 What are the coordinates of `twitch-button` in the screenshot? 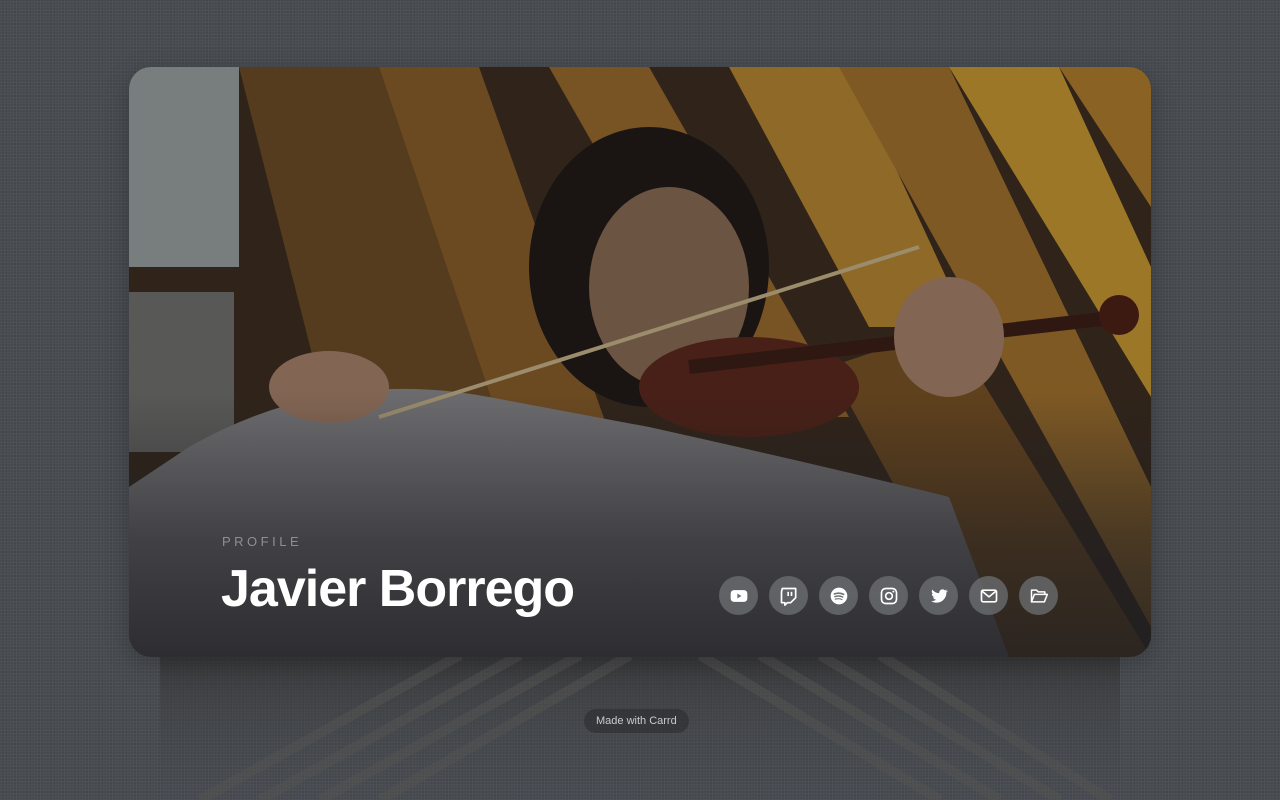 It's located at (788, 595).